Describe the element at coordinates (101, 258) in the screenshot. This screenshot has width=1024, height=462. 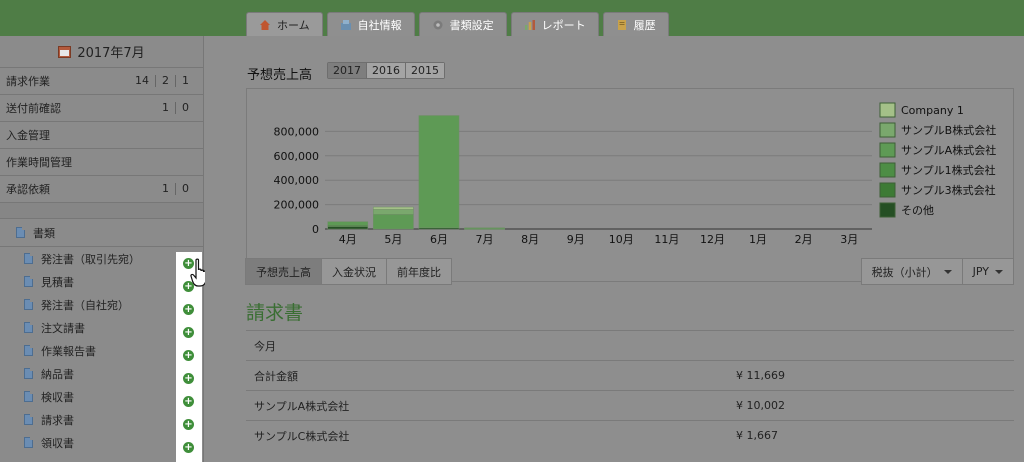
I see `sidebar-doc-purchase-order-client: 発注書（取引先宛）` at that location.